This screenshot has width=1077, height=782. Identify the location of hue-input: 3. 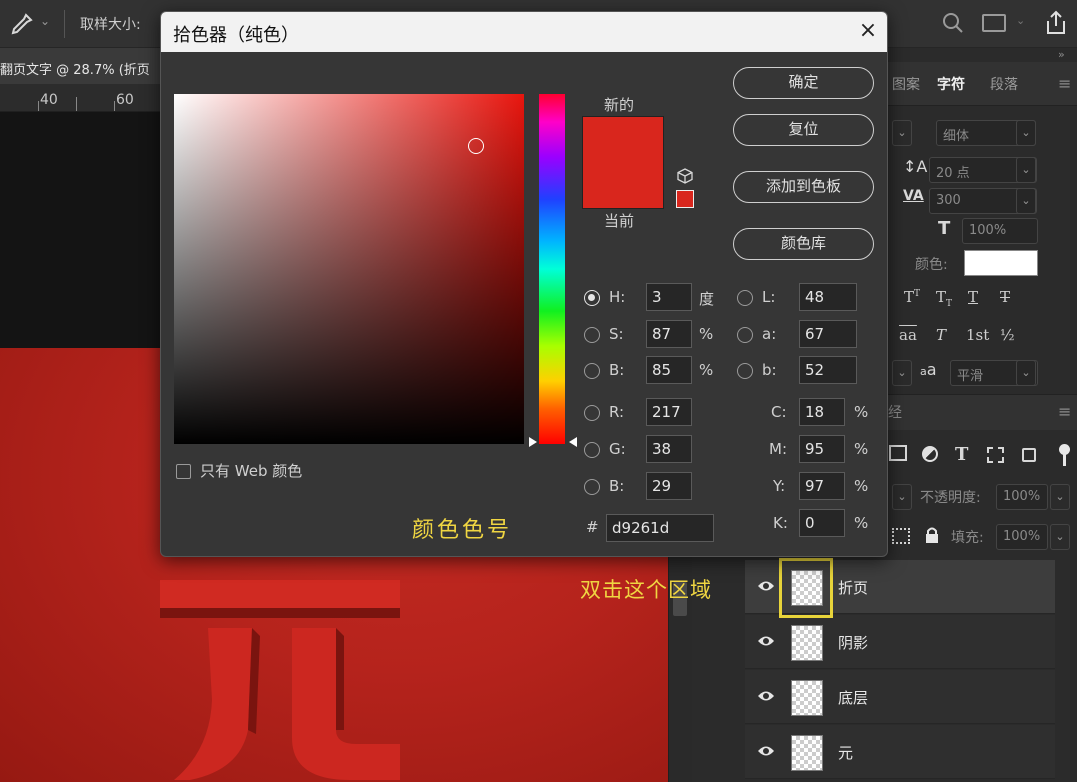
(669, 297).